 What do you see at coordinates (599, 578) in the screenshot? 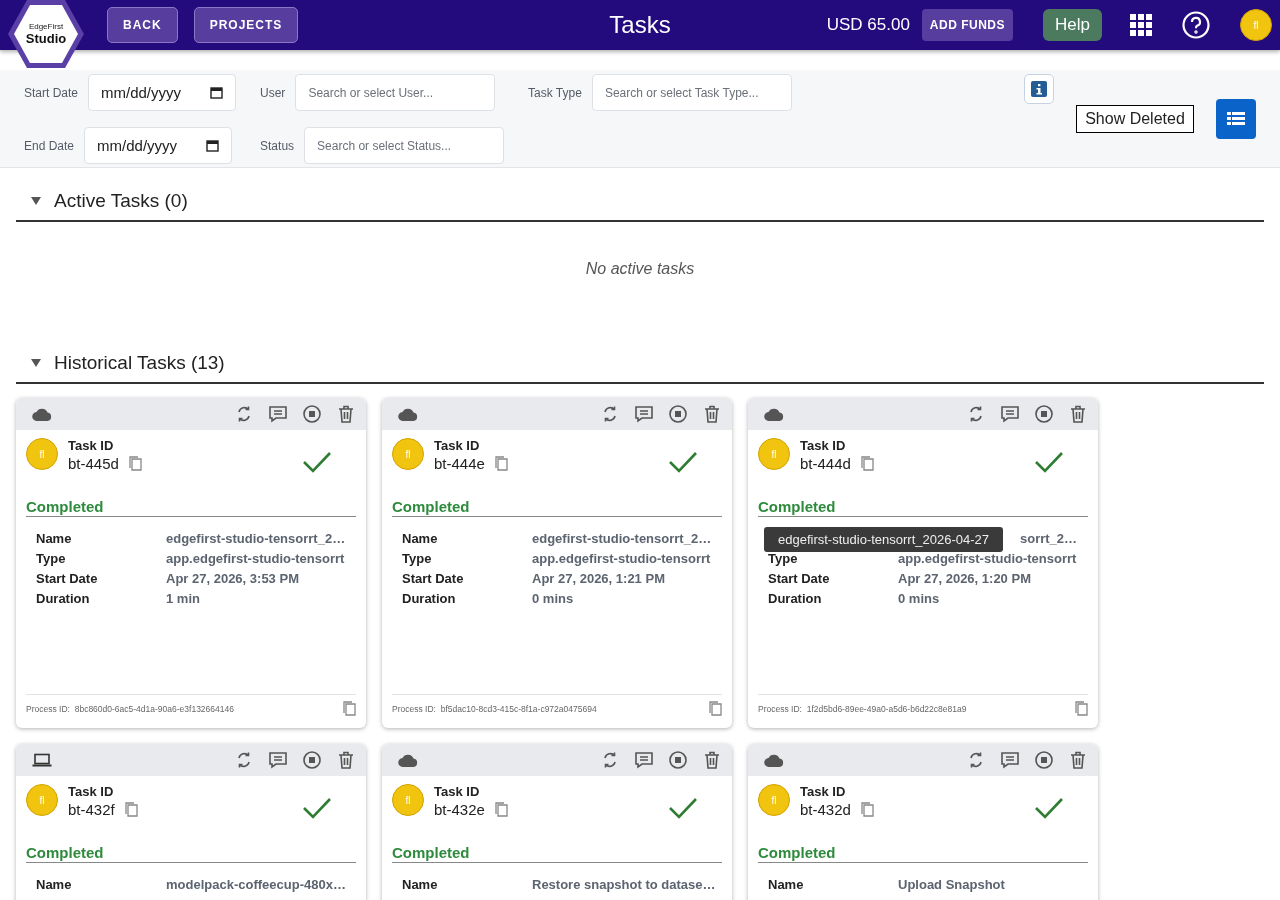
I see `field-value: Apr 27, 2026, 1:21 PM` at bounding box center [599, 578].